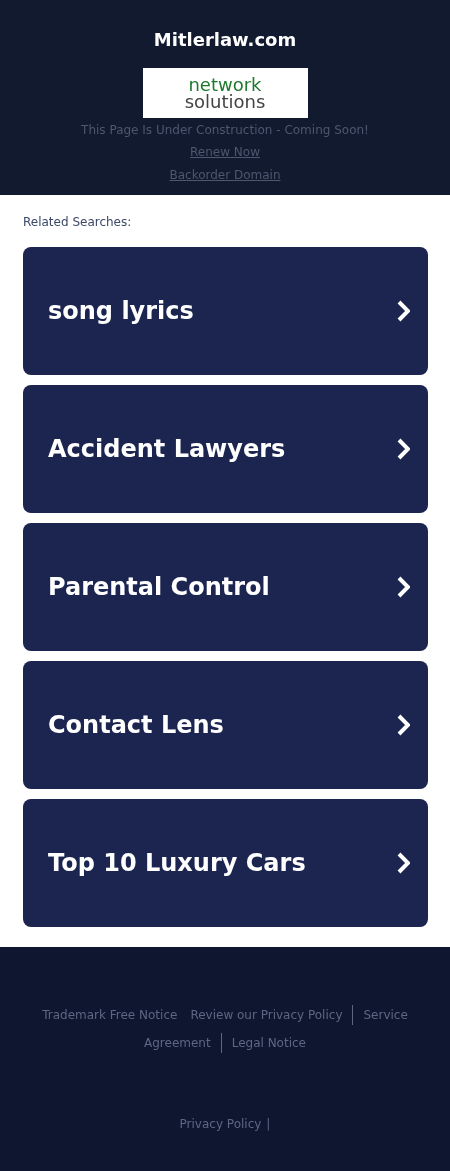 The width and height of the screenshot is (450, 1171). I want to click on search-link-card: Contact Lens, so click(225, 725).